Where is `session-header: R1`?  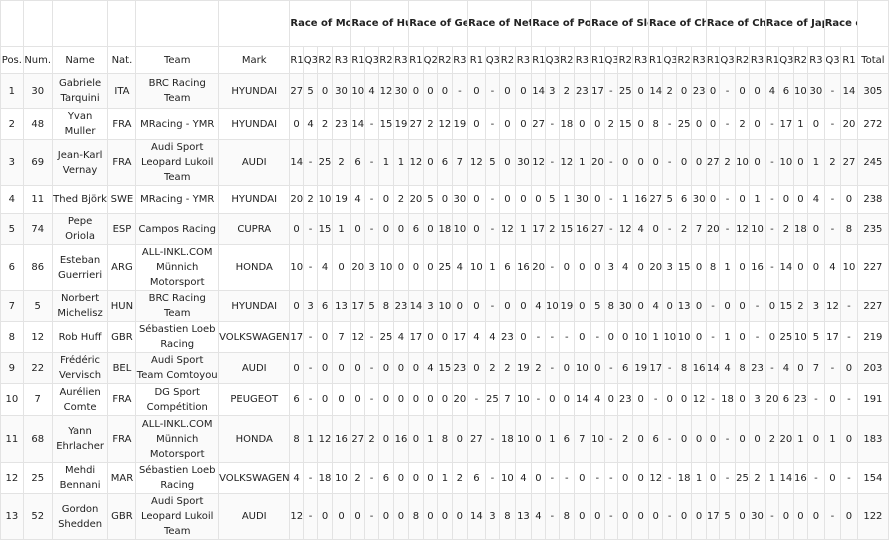 session-header: R1 is located at coordinates (655, 60).